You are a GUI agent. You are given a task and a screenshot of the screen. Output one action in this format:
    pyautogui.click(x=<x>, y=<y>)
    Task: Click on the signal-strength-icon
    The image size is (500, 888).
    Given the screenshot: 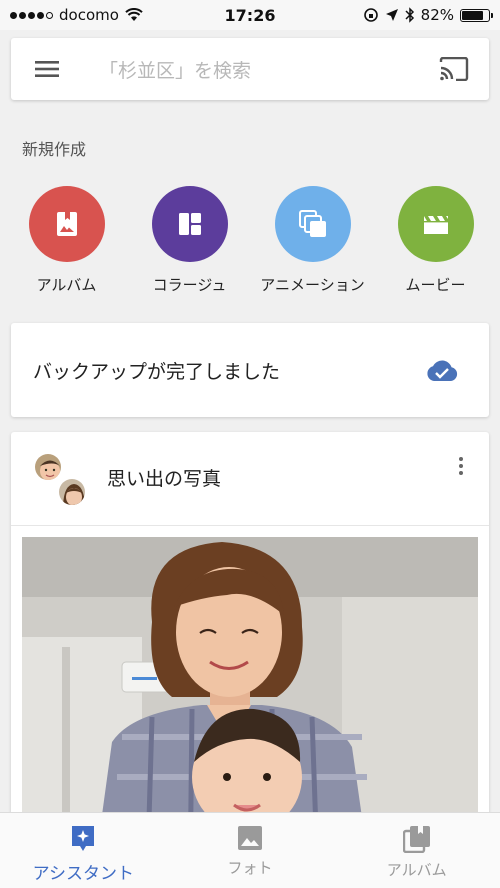 What is the action you would take?
    pyautogui.click(x=31, y=15)
    